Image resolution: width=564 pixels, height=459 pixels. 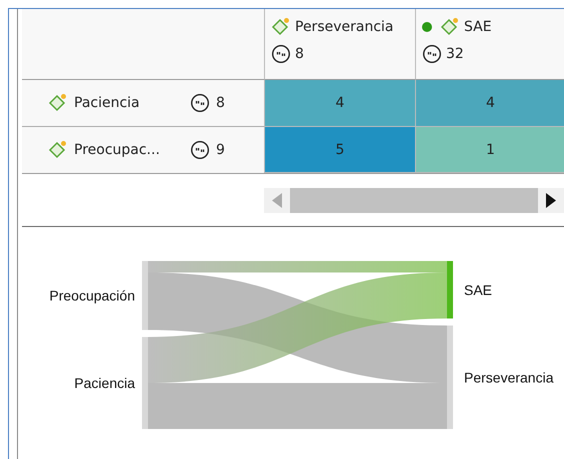 I want to click on table-cell: 1, so click(x=490, y=150).